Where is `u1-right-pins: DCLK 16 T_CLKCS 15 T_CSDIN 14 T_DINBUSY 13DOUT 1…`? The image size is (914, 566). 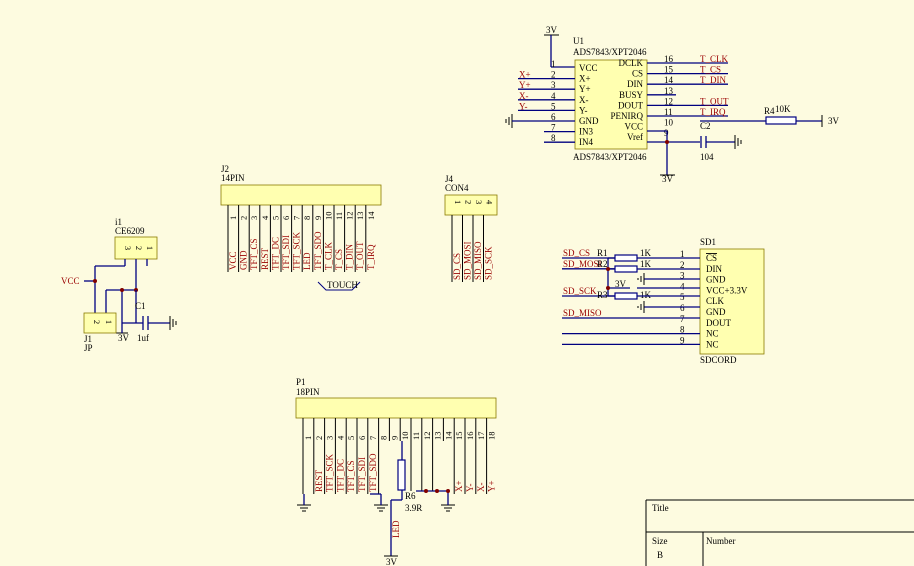
u1-right-pins: DCLK 16 T_CLKCS 15 T_CSDIN 14 T_DINBUSY 13DOUT 1… is located at coordinates (669, 98).